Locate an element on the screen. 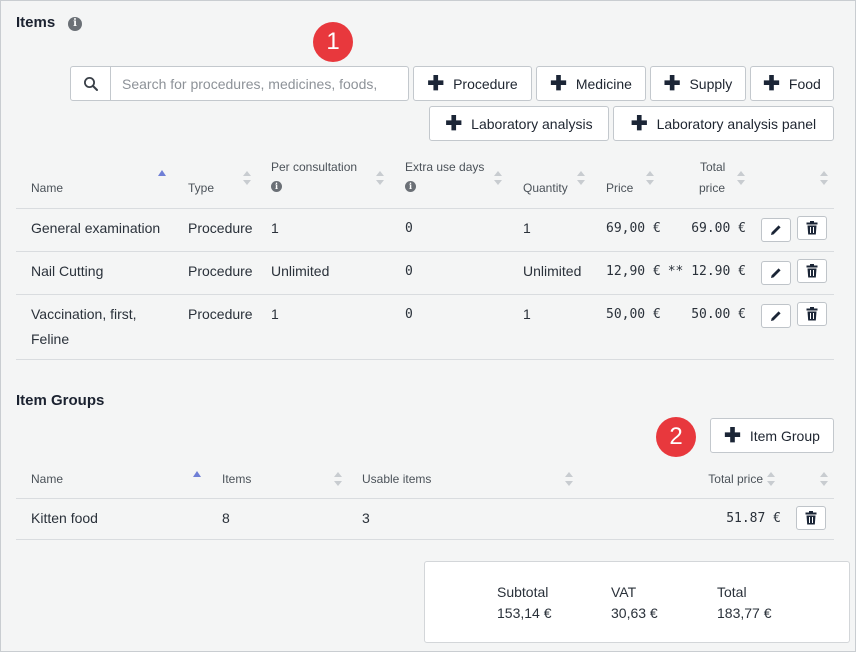 The height and width of the screenshot is (652, 856). add-lab-analysis-label: Laboratory analysis is located at coordinates (532, 123).